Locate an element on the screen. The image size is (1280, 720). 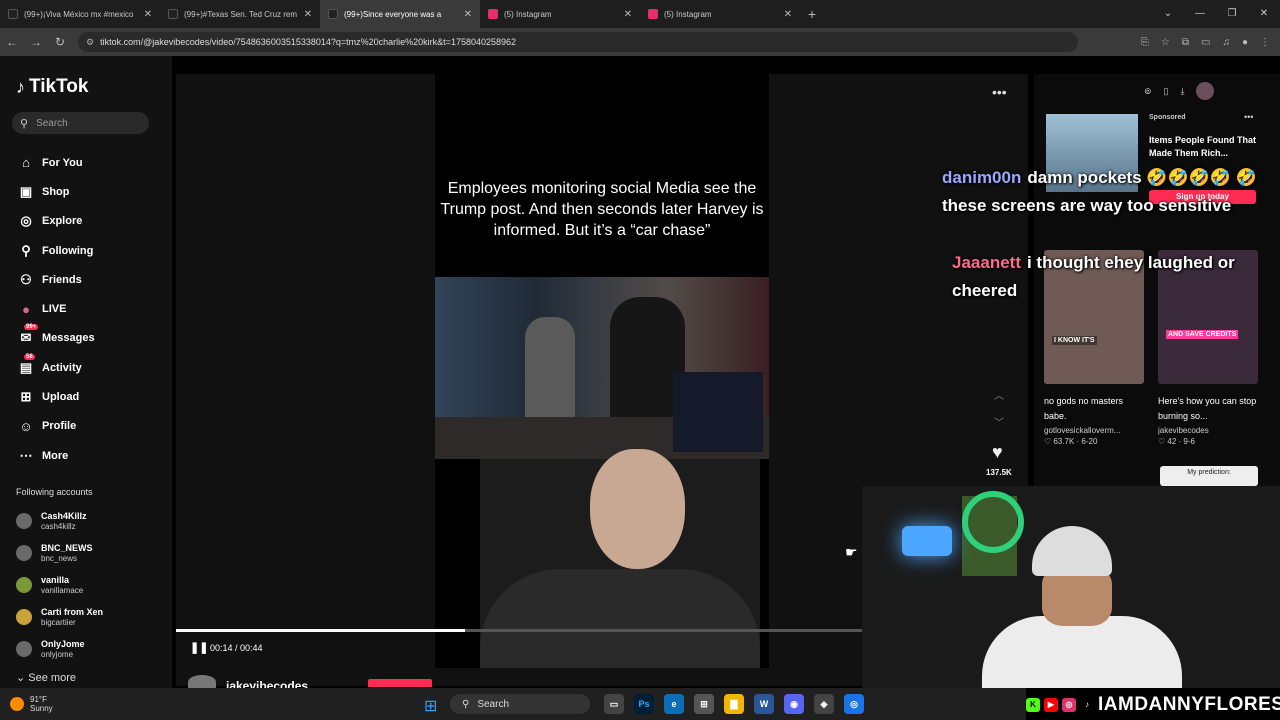
author-avatar is located at coordinates (202, 682).